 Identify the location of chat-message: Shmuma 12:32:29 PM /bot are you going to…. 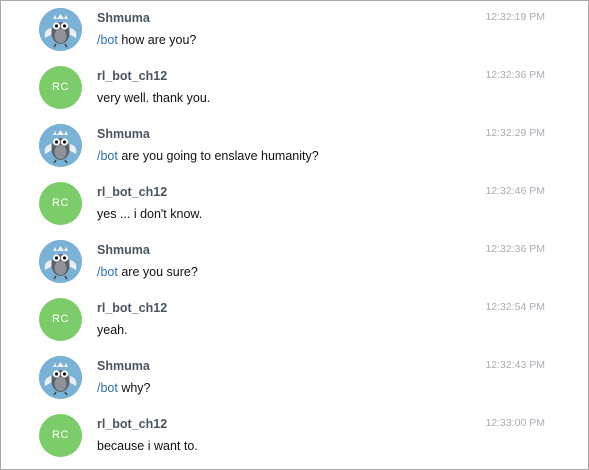
(294, 146).